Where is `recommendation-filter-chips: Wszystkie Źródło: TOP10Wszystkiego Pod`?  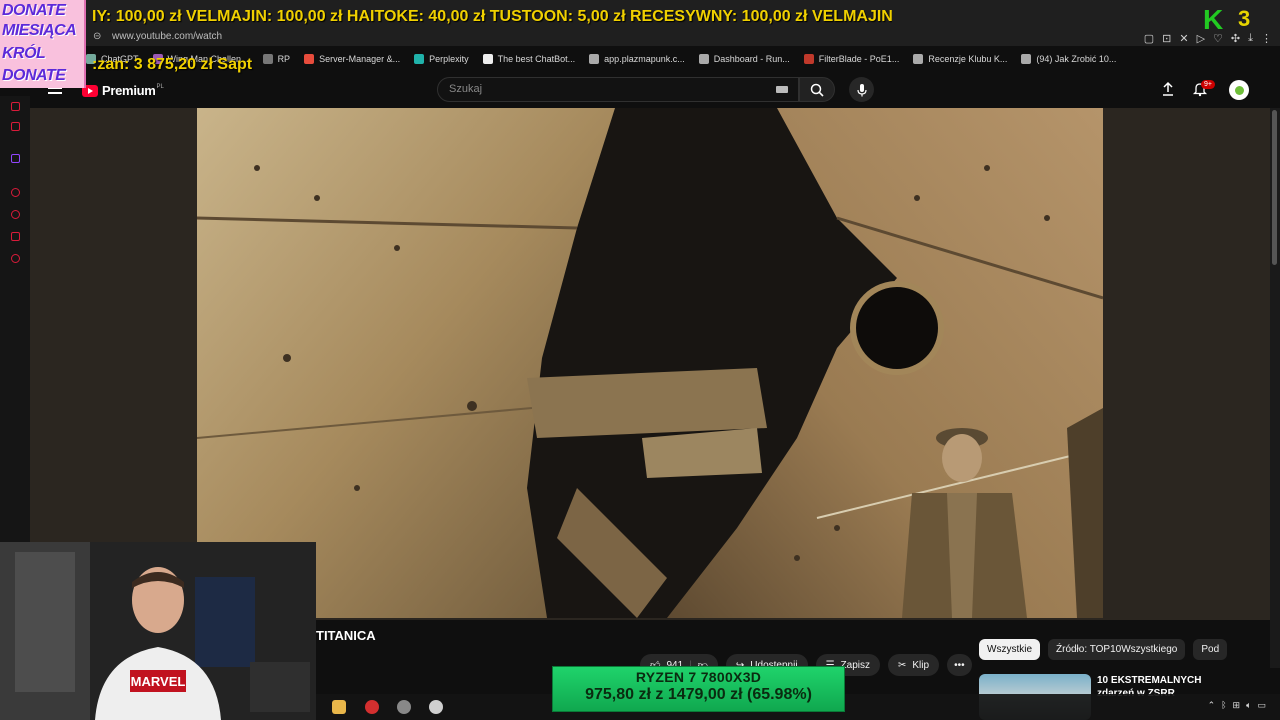
recommendation-filter-chips: Wszystkie Źródło: TOP10Wszystkiego Pod is located at coordinates (1103, 649).